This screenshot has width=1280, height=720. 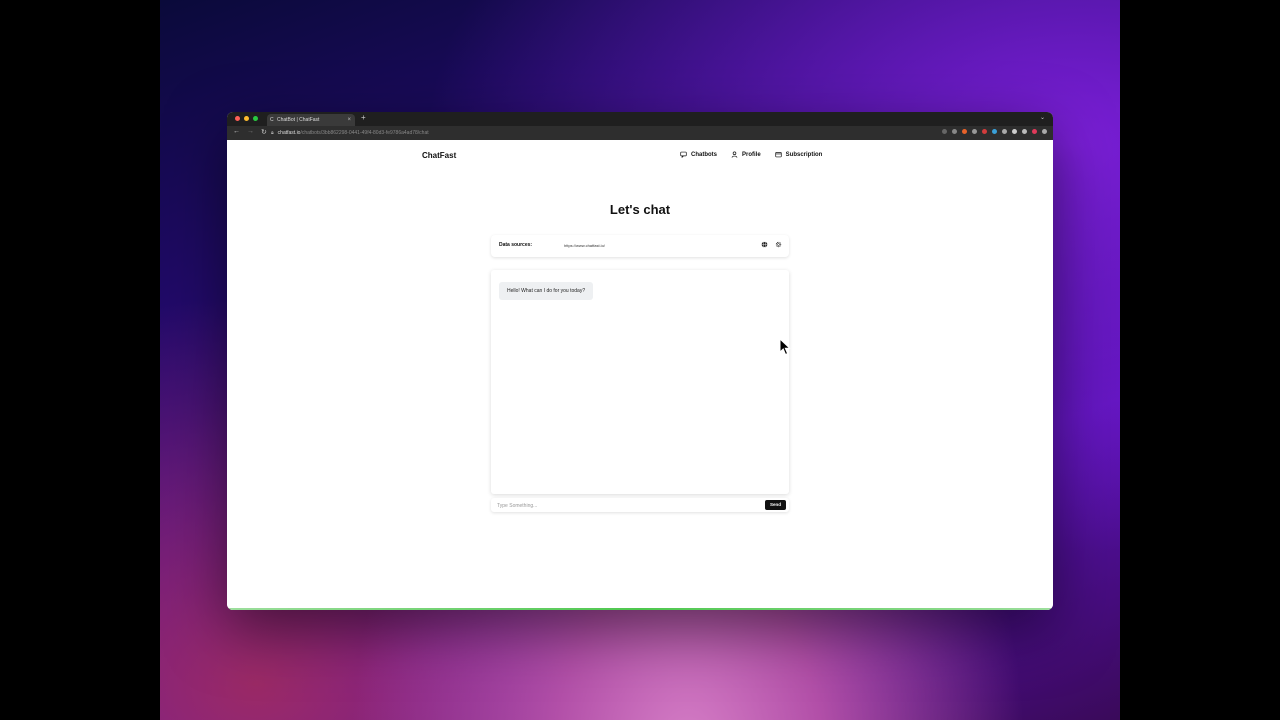 I want to click on bot-message: Hello! What can I do for you today?, so click(x=546, y=291).